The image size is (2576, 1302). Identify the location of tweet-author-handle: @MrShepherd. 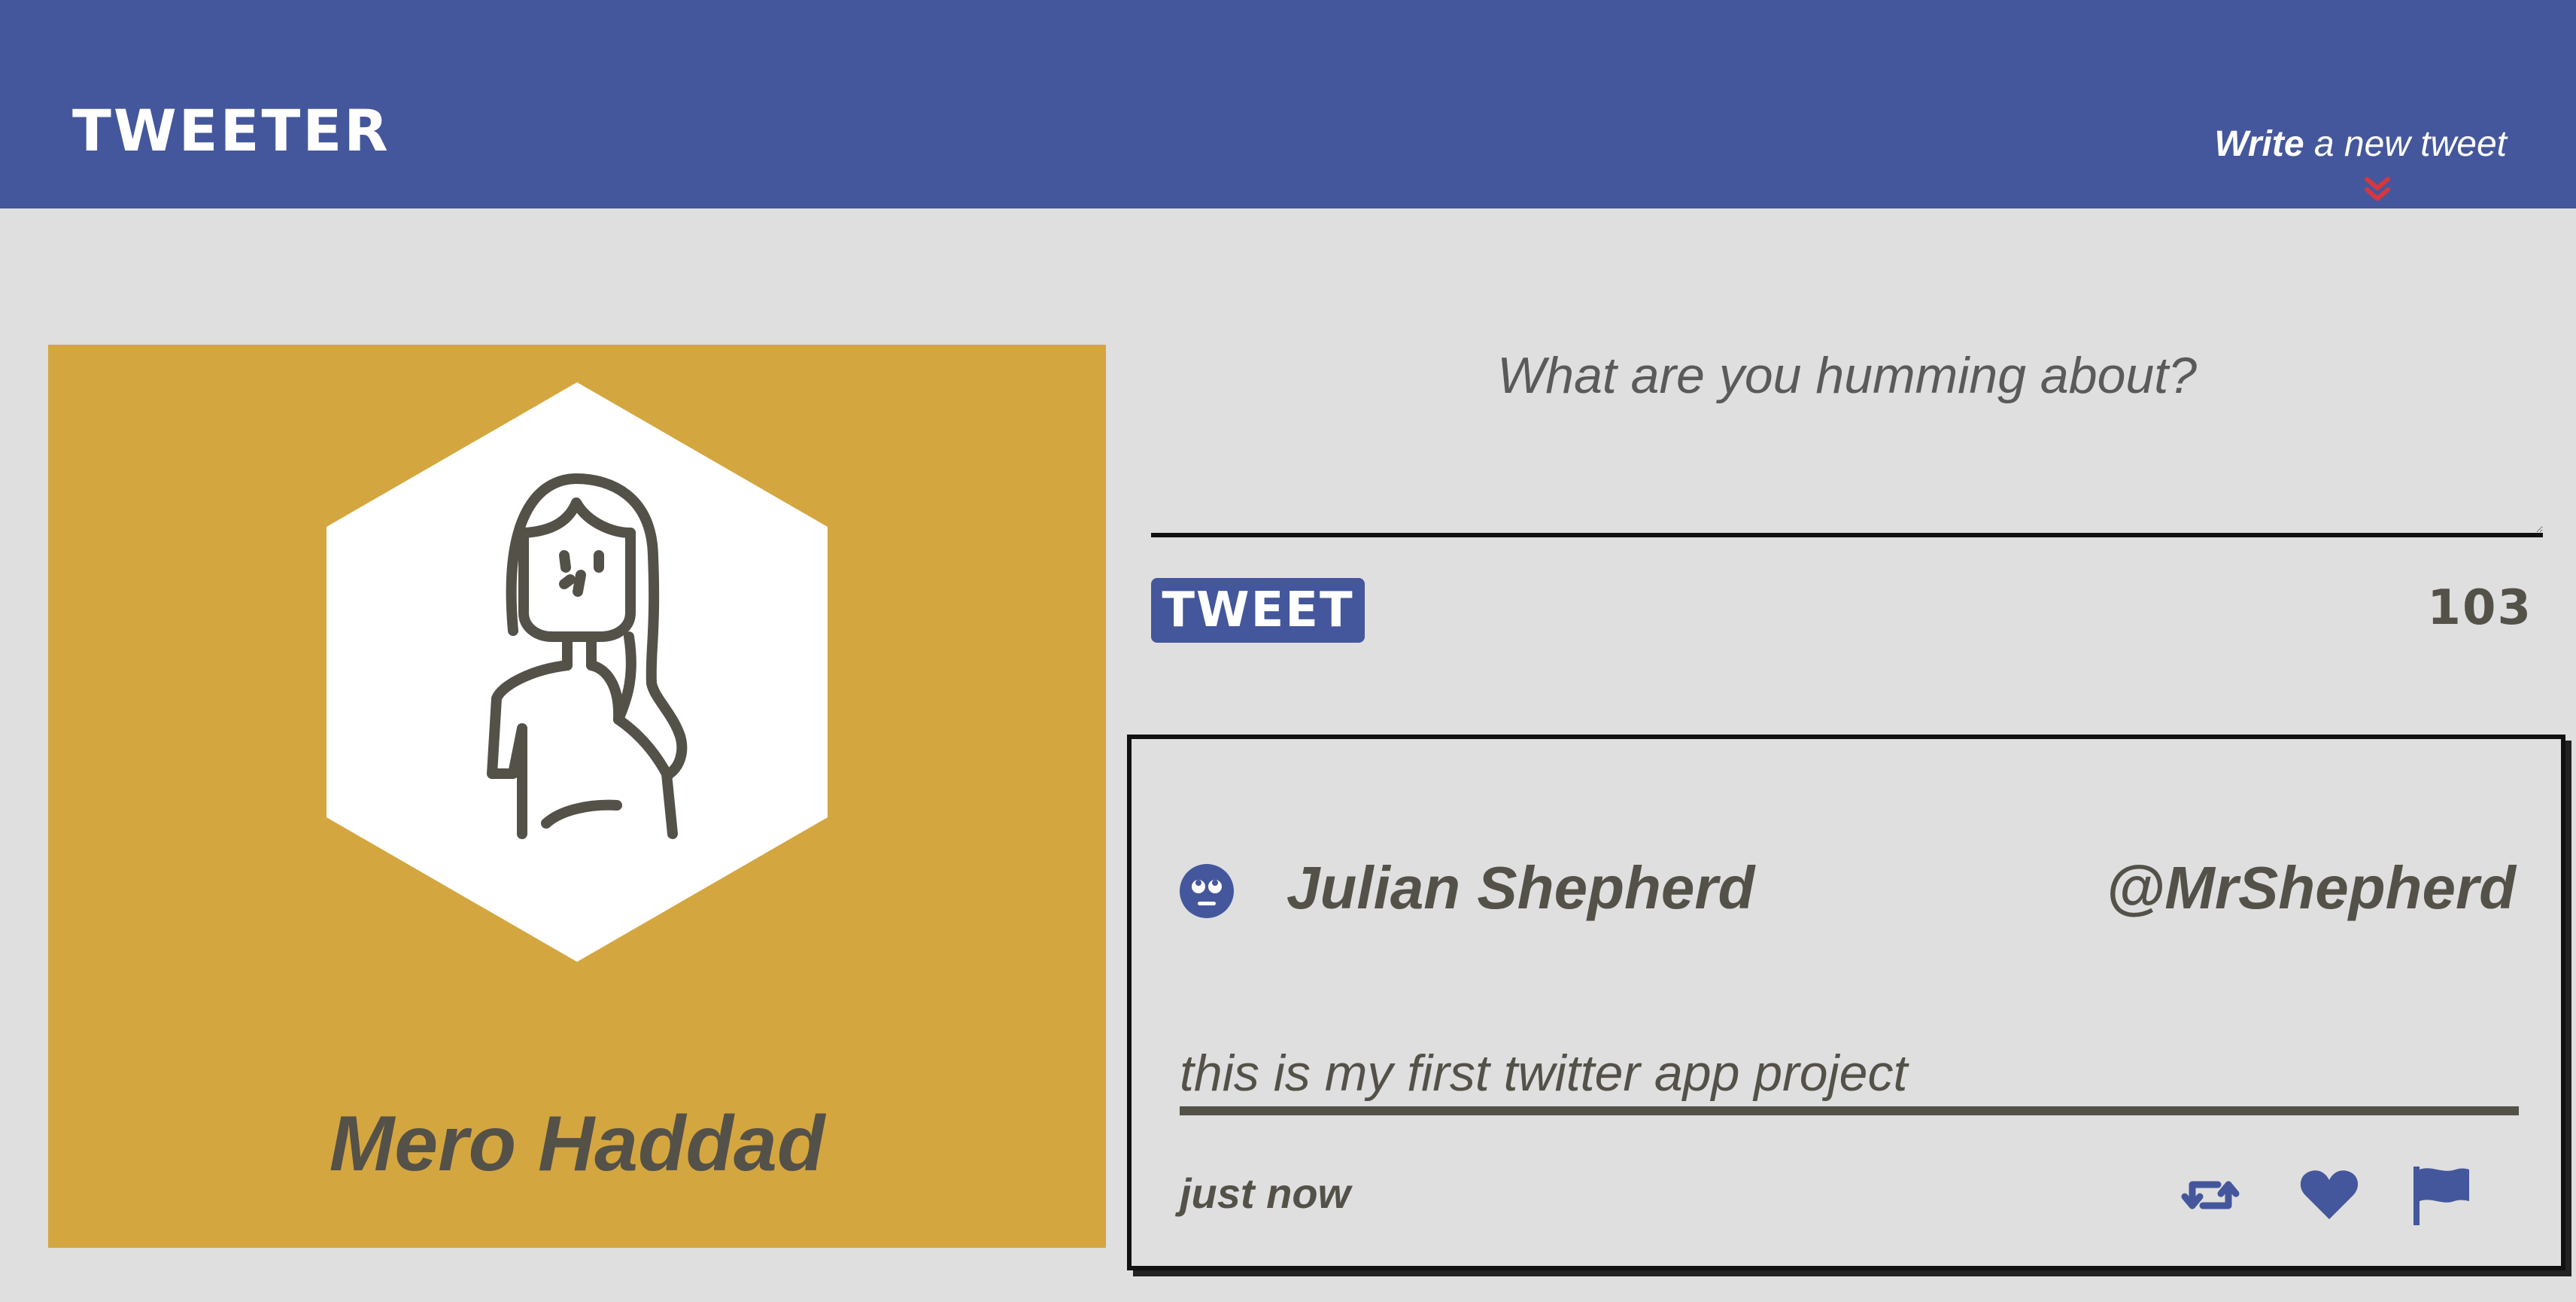
(2311, 888).